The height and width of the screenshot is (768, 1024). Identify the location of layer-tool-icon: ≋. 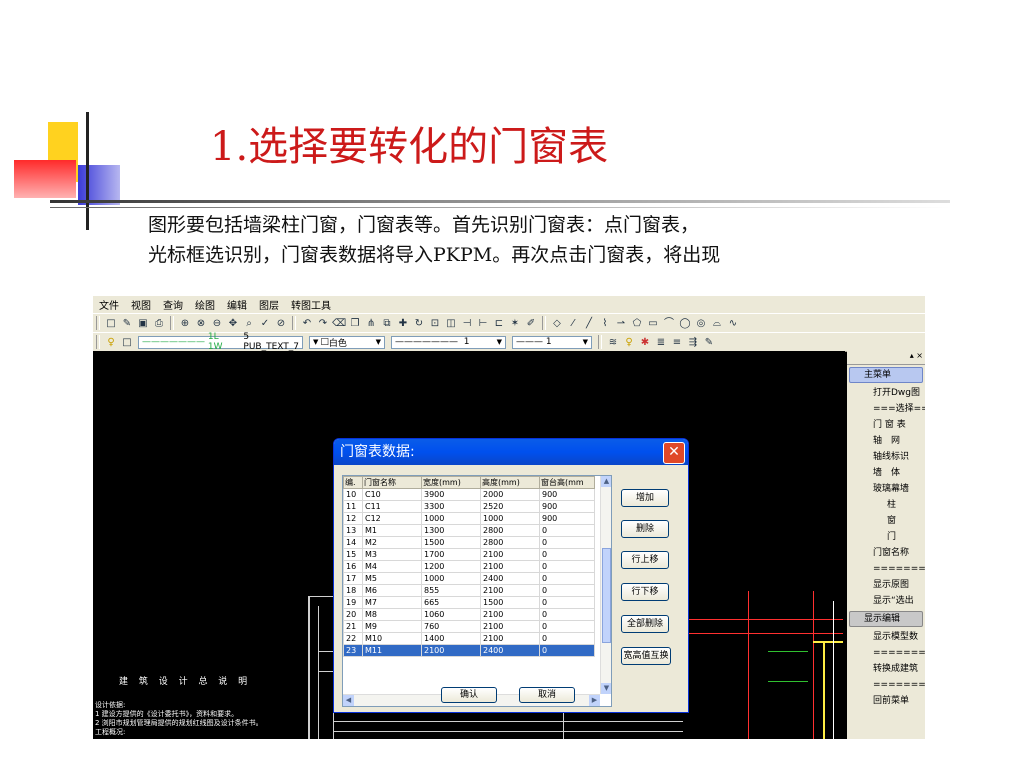
(613, 342).